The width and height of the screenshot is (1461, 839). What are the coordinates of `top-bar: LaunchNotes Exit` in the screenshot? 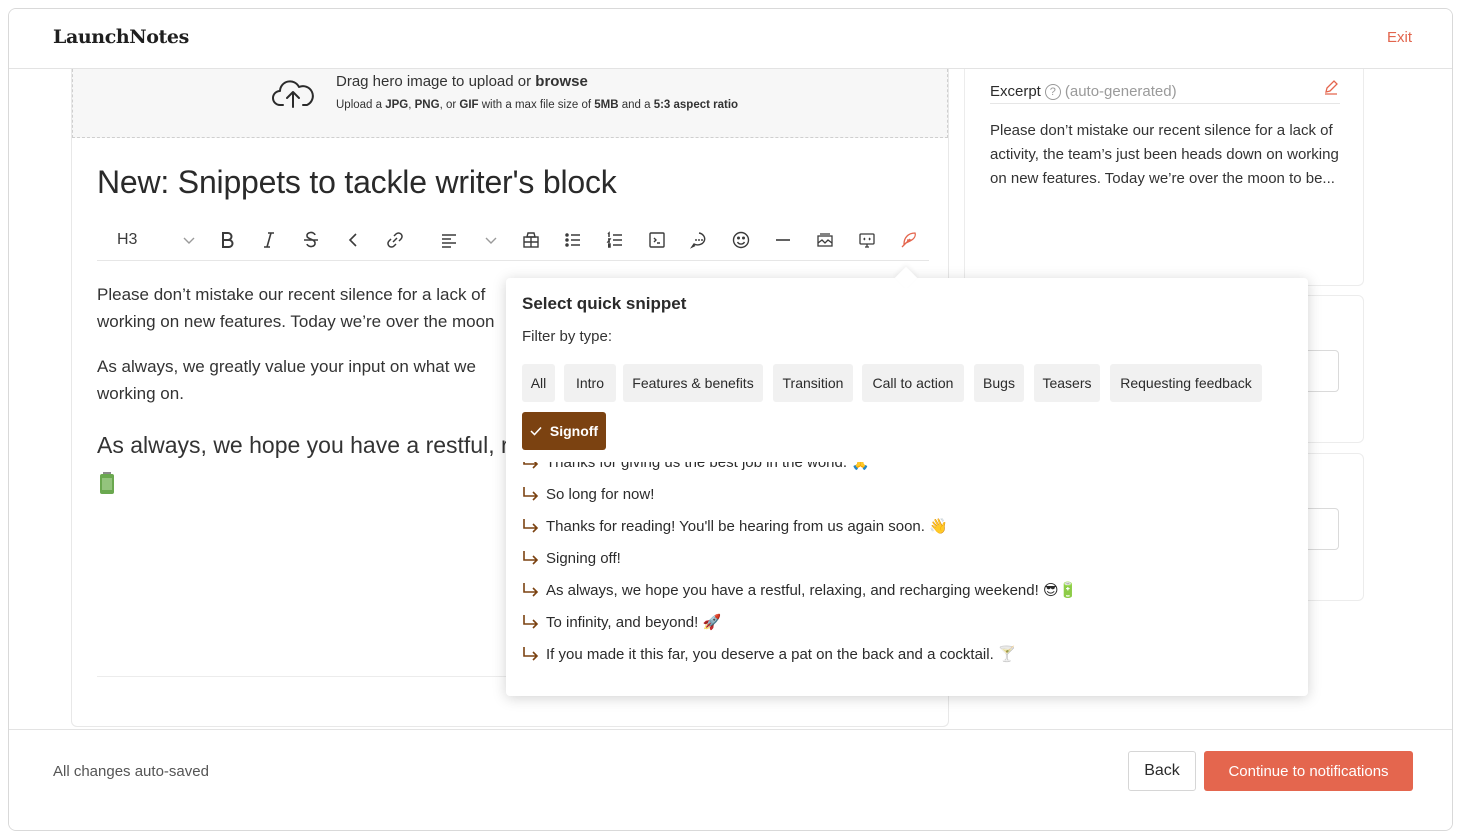 It's located at (730, 39).